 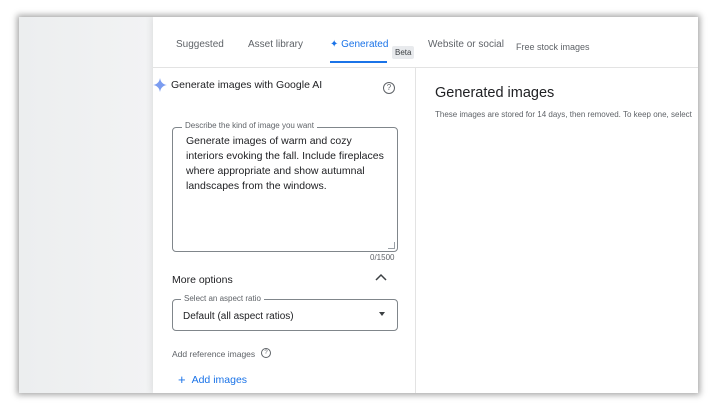 I want to click on tab-suggested: Suggested, so click(x=200, y=44).